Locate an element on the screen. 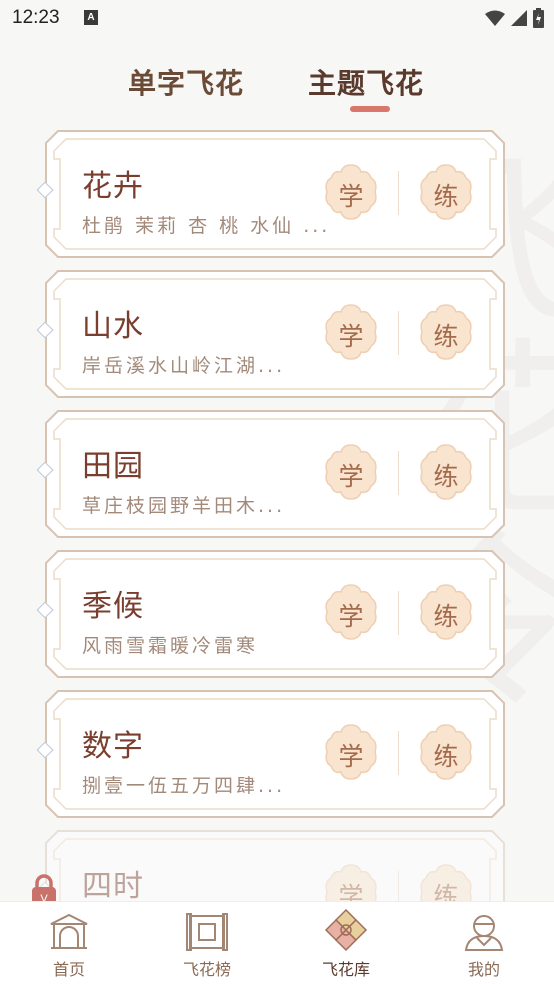  card-title: 季候 is located at coordinates (113, 606).